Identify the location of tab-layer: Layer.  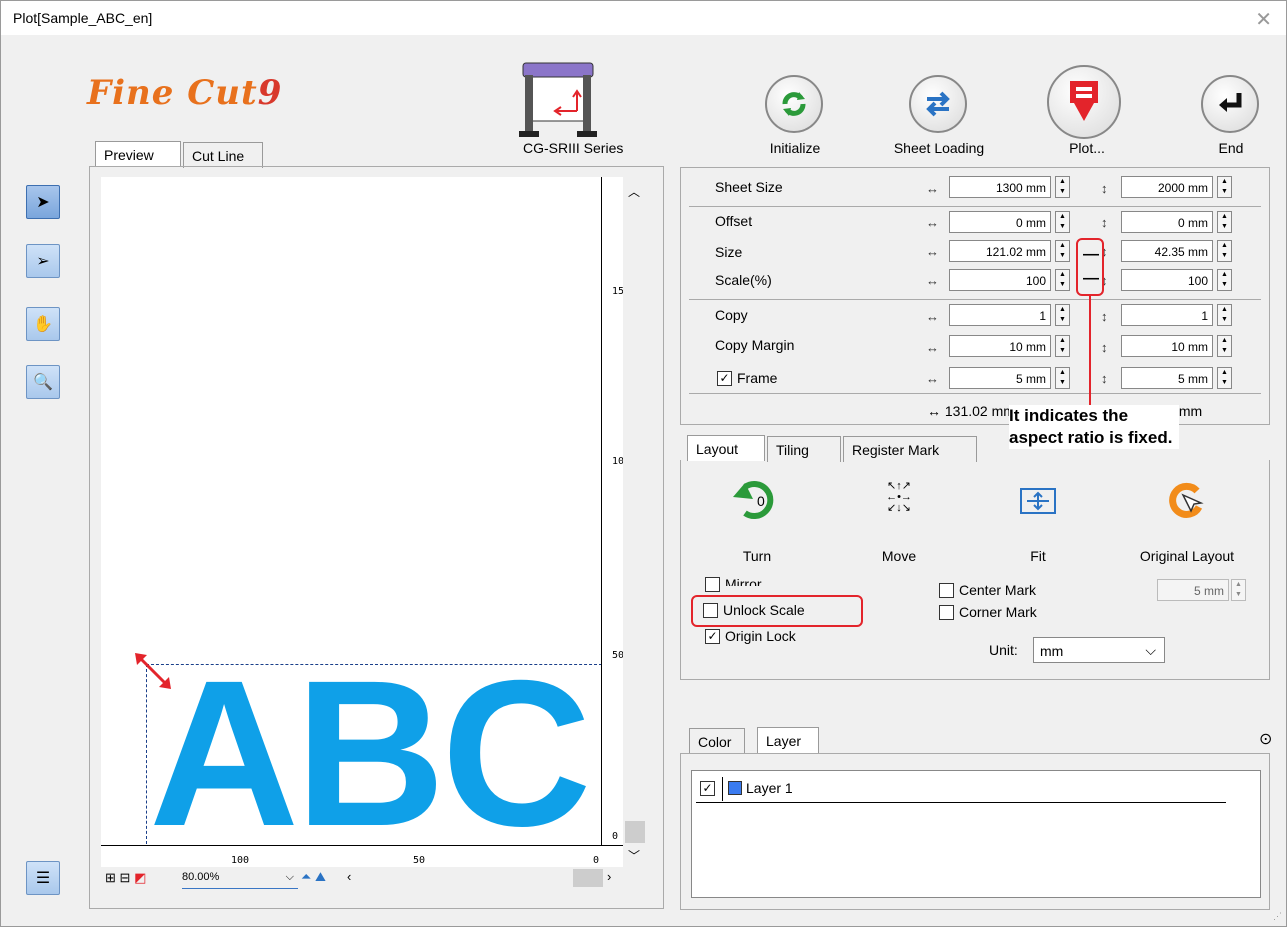
(788, 740).